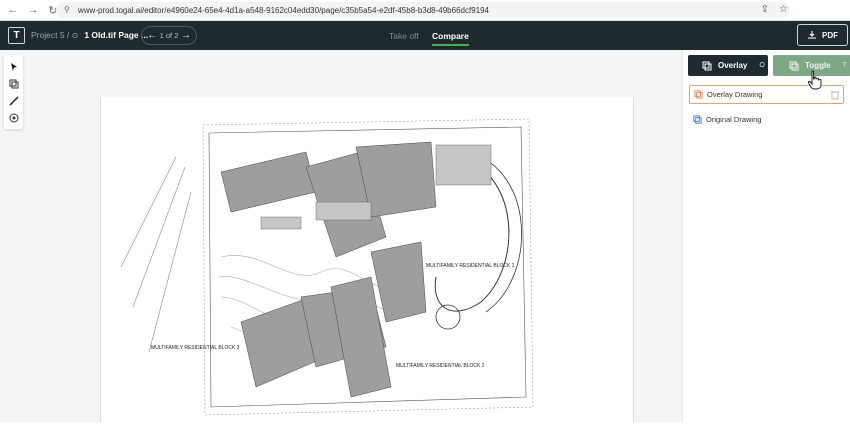  Describe the element at coordinates (450, 38) in the screenshot. I see `tab-compare: Compare` at that location.